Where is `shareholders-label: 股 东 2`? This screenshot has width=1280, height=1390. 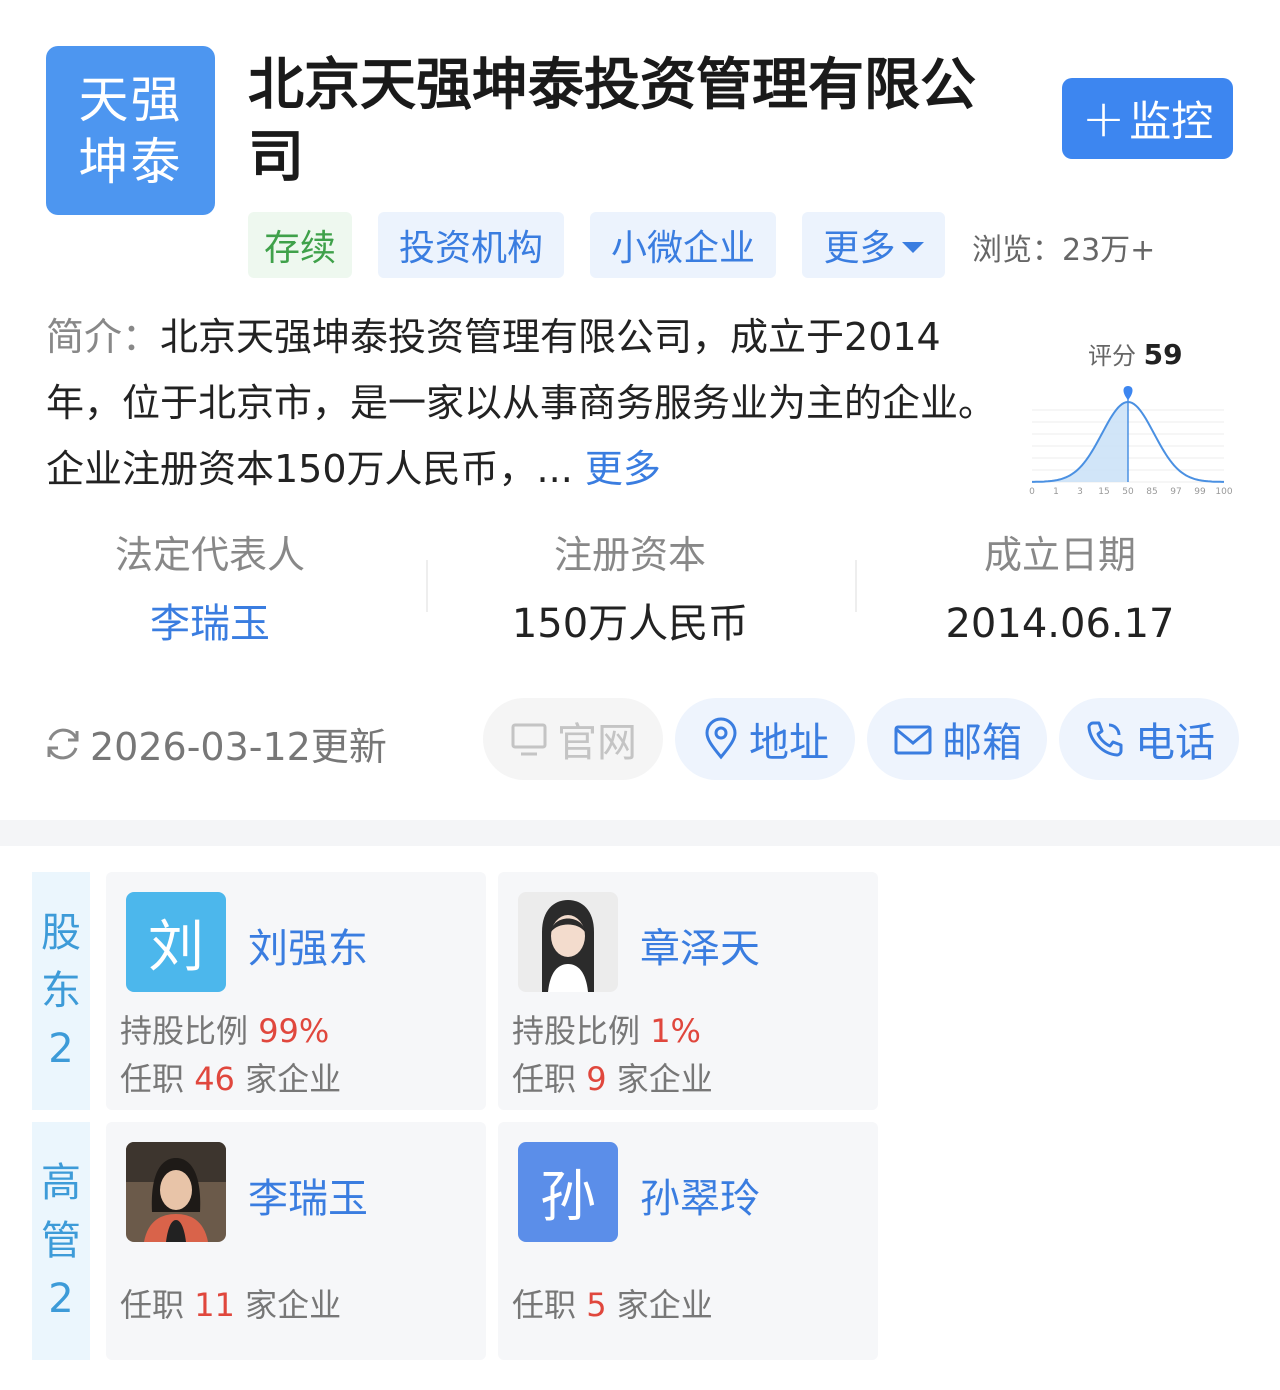 shareholders-label: 股 东 2 is located at coordinates (61, 991).